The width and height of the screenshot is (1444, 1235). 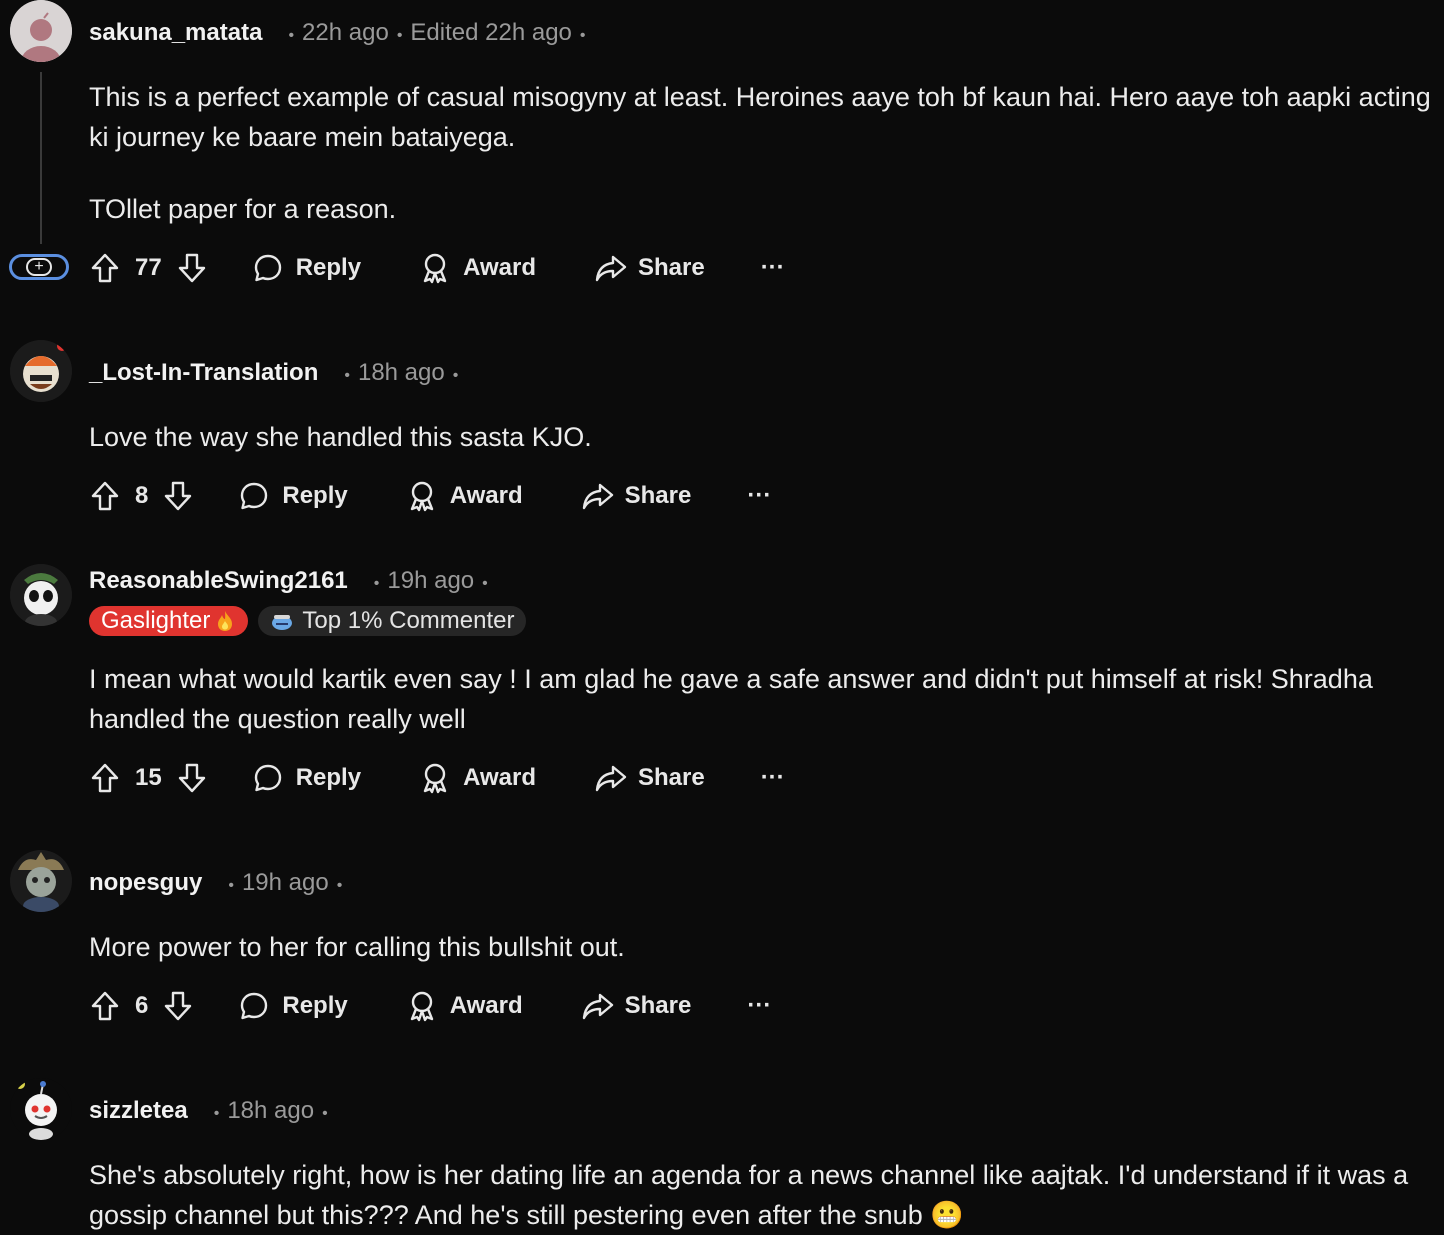 What do you see at coordinates (148, 777) in the screenshot?
I see `vote-count: 15` at bounding box center [148, 777].